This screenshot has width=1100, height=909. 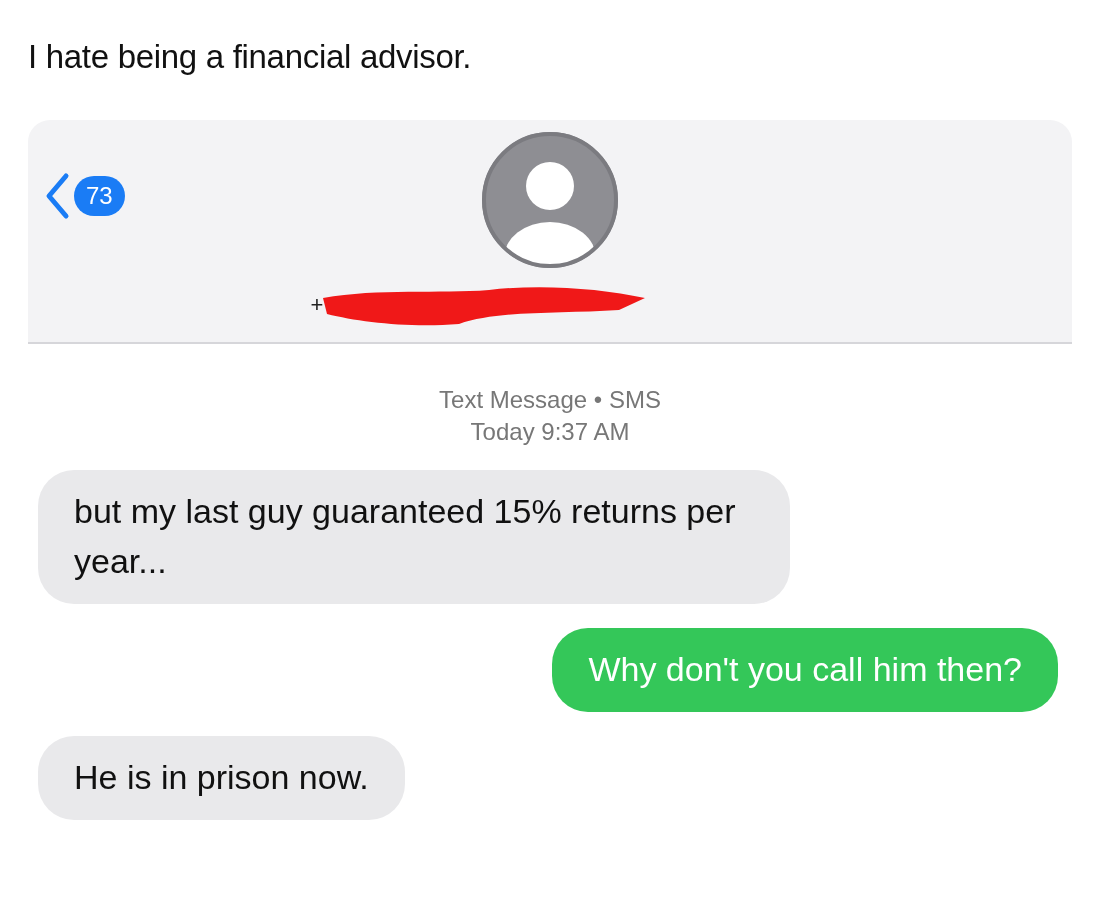 I want to click on unread-count-badge: 73, so click(x=99, y=196).